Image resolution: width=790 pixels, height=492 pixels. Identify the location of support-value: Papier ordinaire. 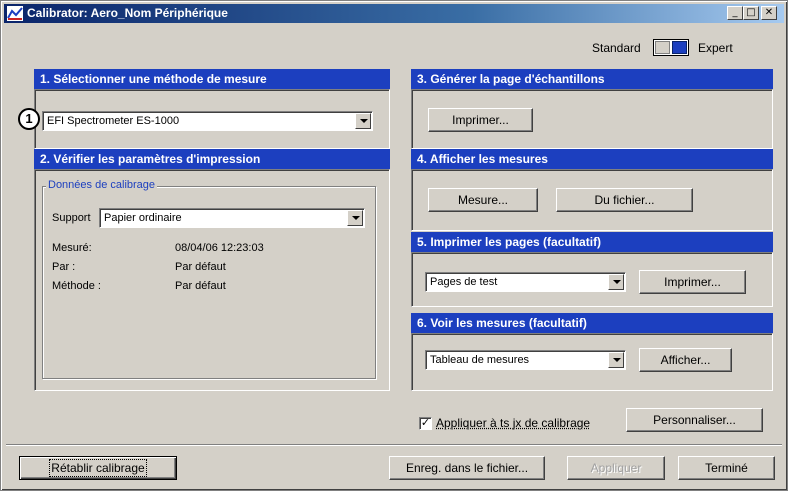
(143, 218).